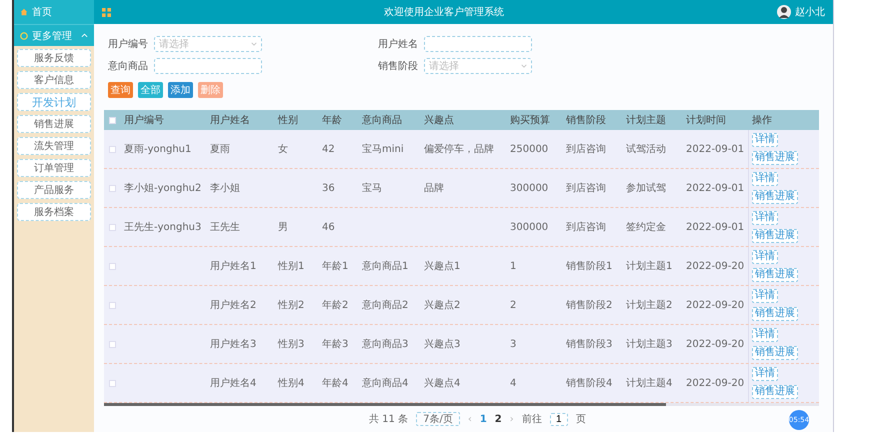  Describe the element at coordinates (589, 383) in the screenshot. I see `table-cell-text: 销售阶段4` at that location.